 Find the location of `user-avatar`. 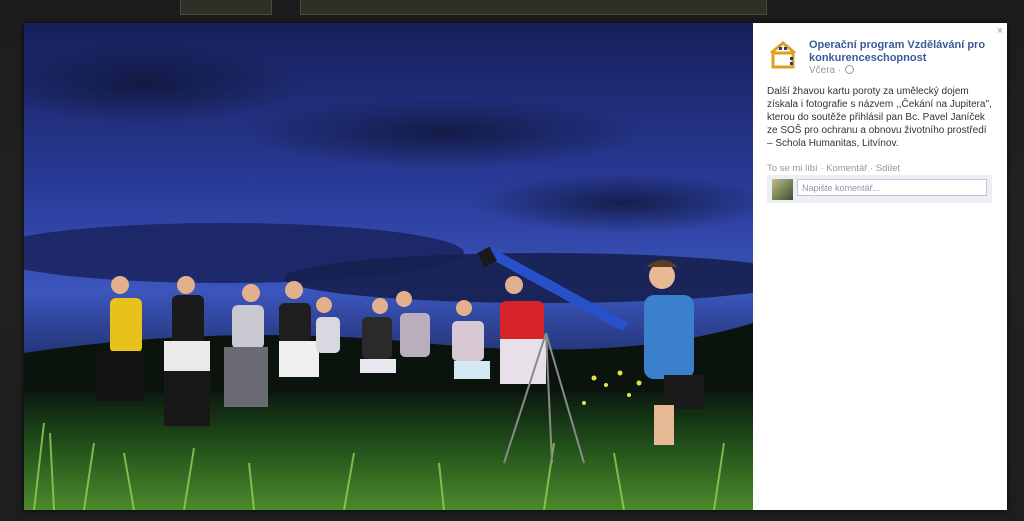

user-avatar is located at coordinates (782, 189).